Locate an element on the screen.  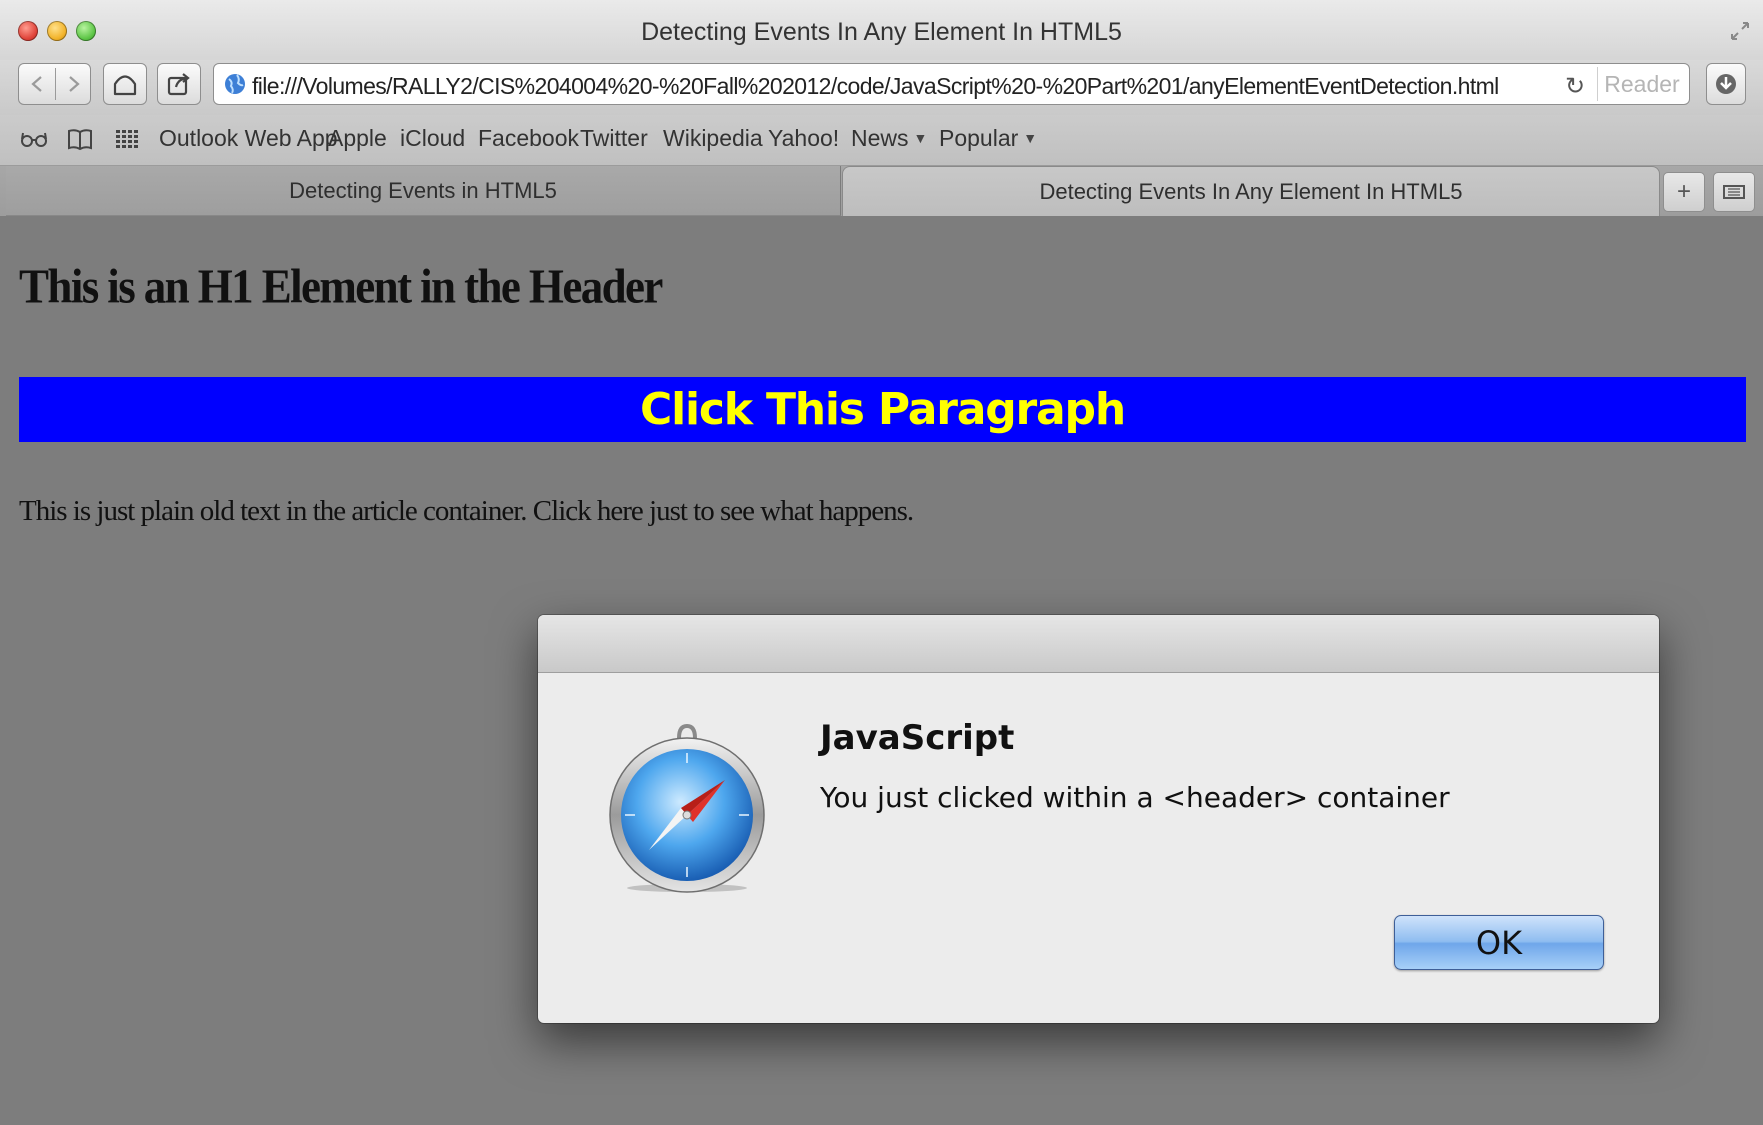
ok-button: OK is located at coordinates (1499, 942).